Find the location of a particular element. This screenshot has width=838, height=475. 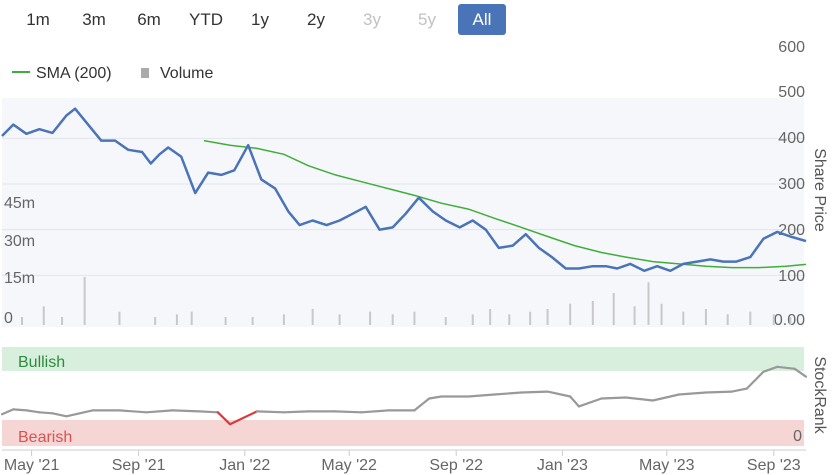

price-tick-400: 400 is located at coordinates (791, 138).